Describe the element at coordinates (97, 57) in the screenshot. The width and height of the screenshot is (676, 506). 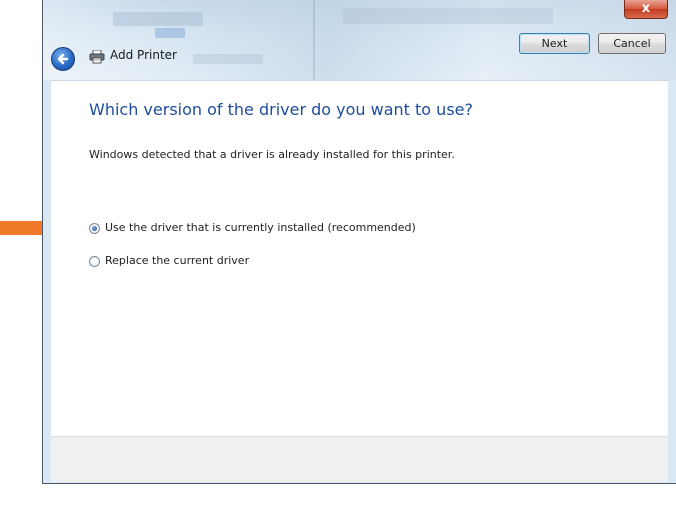
I see `printer-icon` at that location.